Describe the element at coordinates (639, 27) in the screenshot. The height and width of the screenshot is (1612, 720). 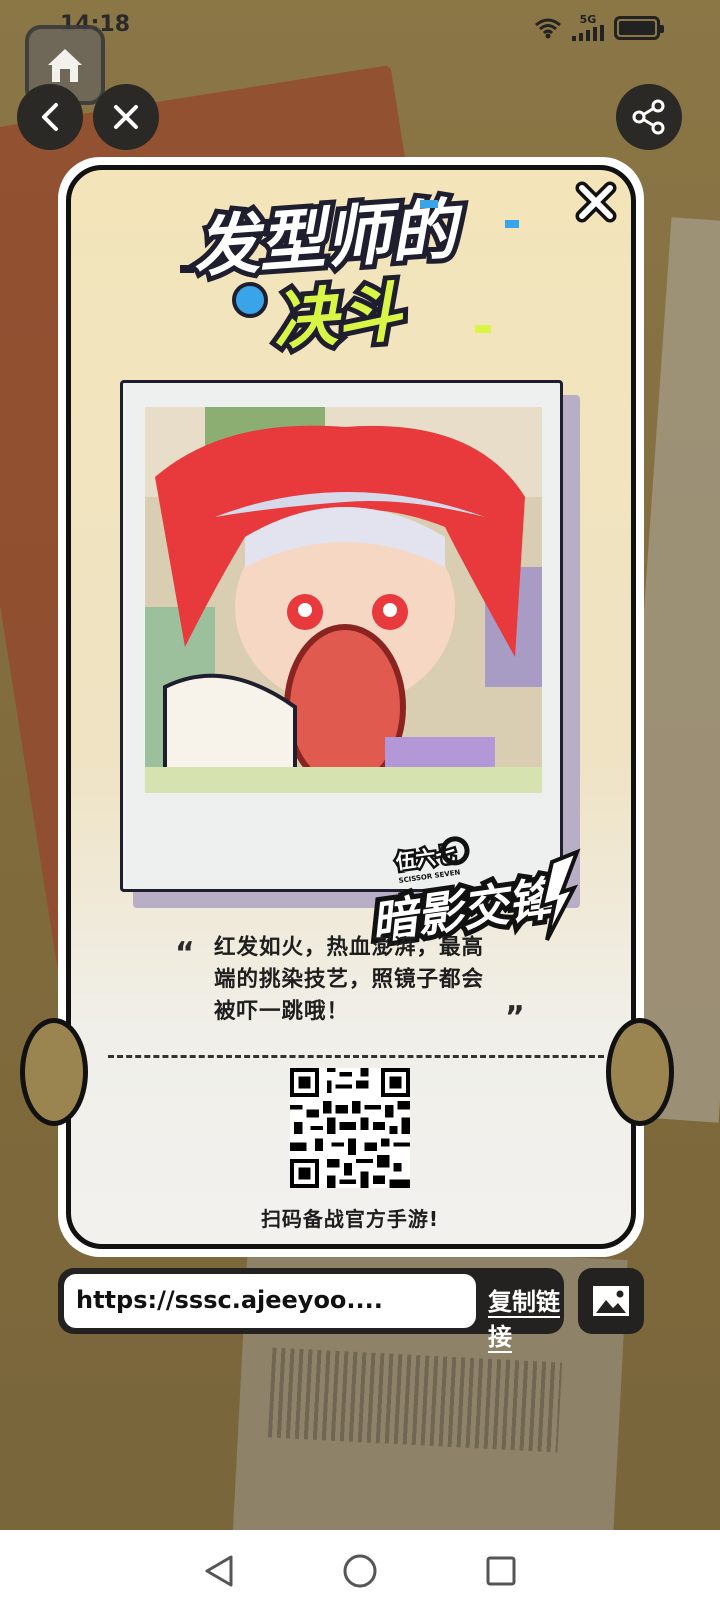
I see `battery-icon` at that location.